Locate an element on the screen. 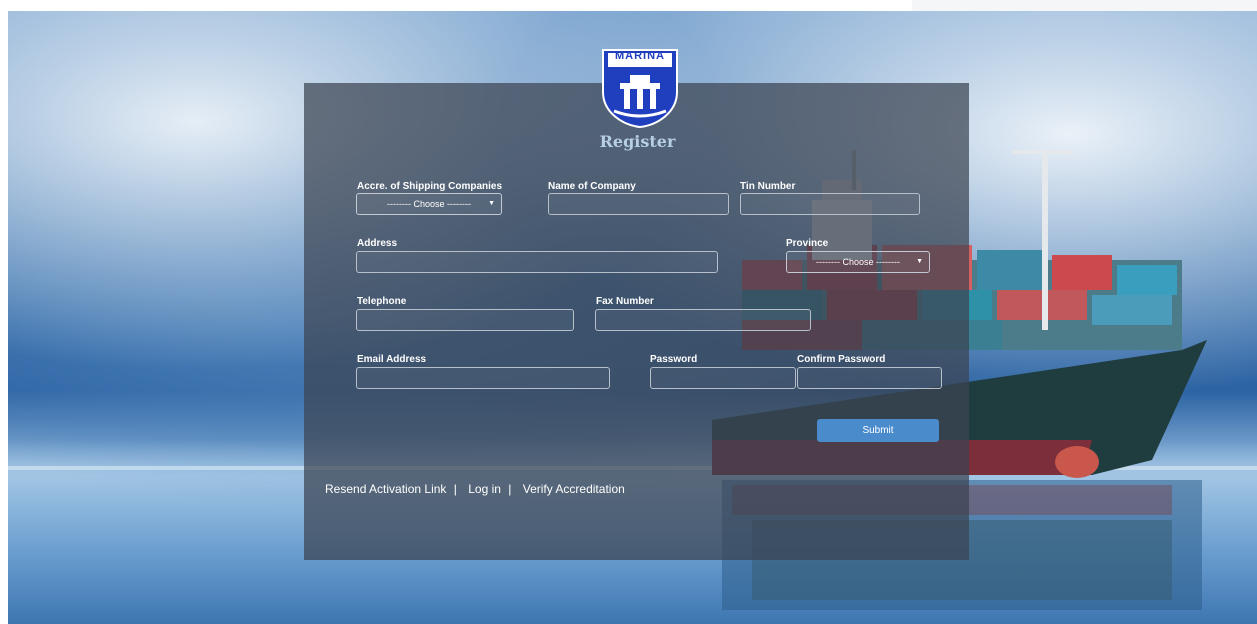 The image size is (1257, 624). province-label: Province is located at coordinates (807, 243).